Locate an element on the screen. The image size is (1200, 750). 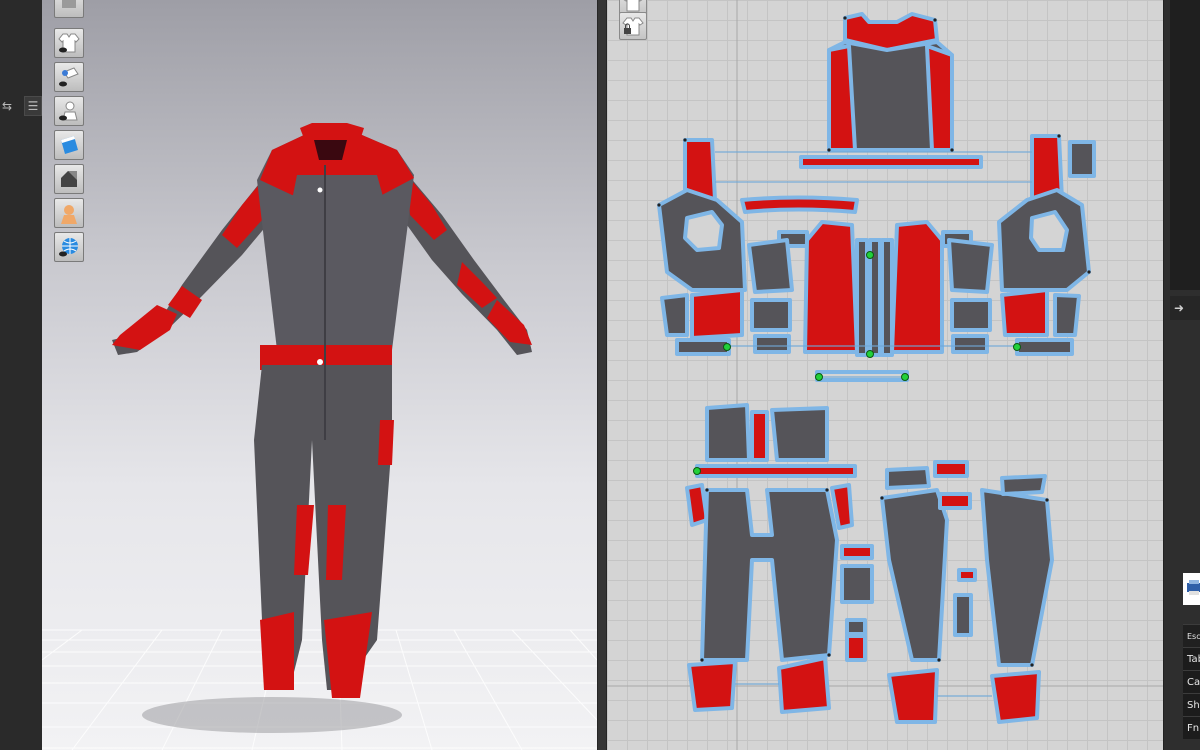
shortcut-list: Esc Tab Ca Sh Fn is located at coordinates (1191, 681).